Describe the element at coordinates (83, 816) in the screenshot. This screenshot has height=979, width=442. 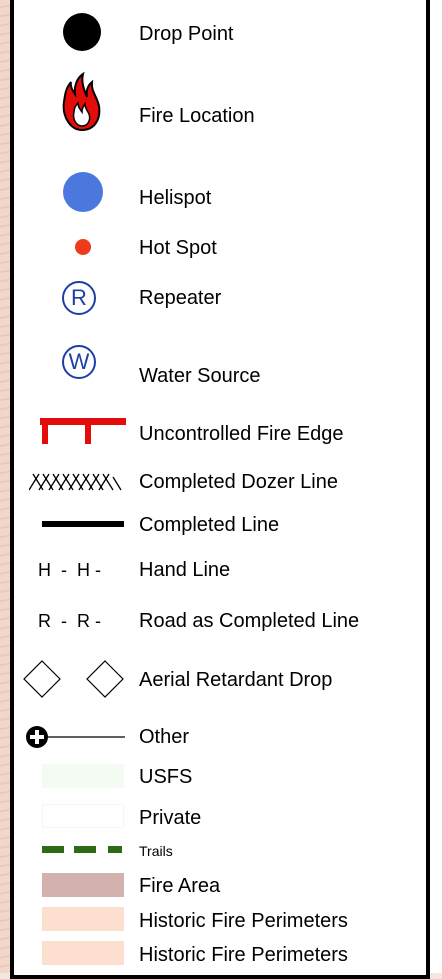
I see `private-swatch` at that location.